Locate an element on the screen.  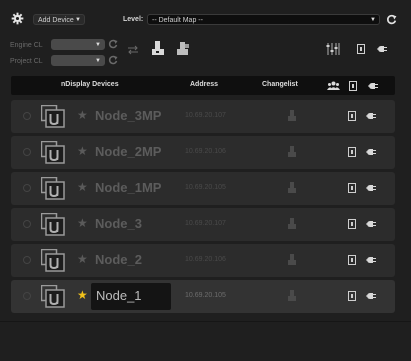
project-cl-refresh-button is located at coordinates (113, 60).